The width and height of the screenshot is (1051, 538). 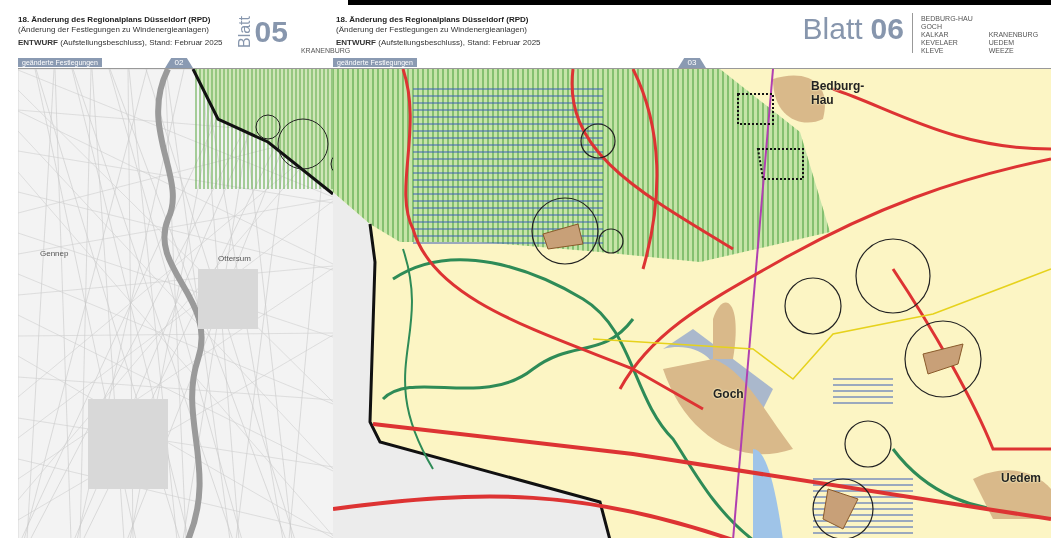 What do you see at coordinates (1021, 478) in the screenshot?
I see `place-label: Uedem` at bounding box center [1021, 478].